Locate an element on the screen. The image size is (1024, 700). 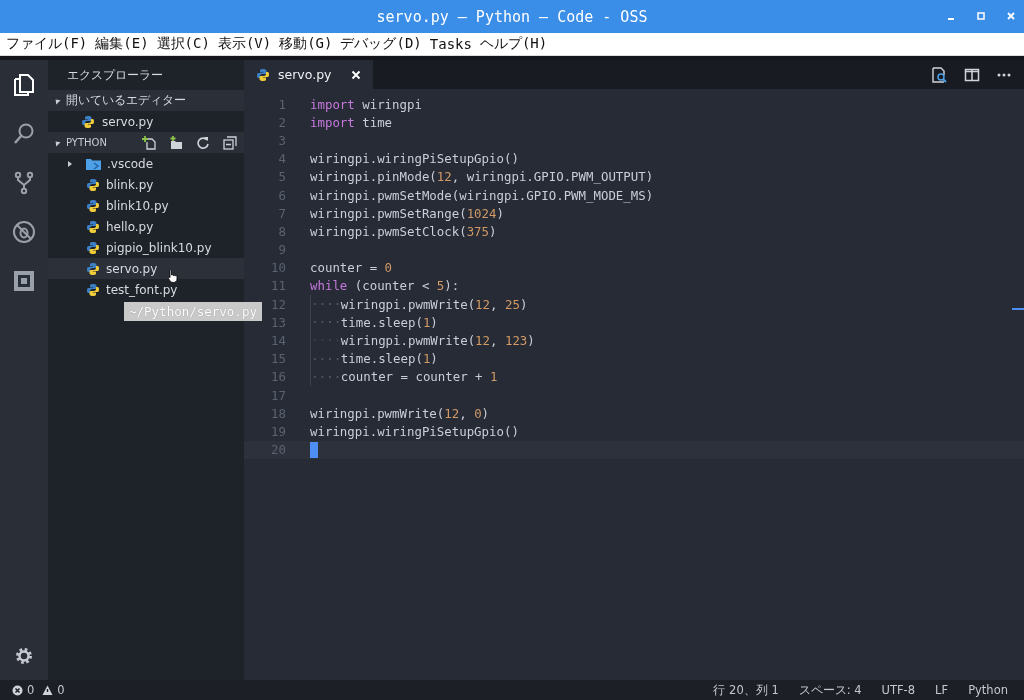
menu-item: 編集(E) is located at coordinates (122, 44).